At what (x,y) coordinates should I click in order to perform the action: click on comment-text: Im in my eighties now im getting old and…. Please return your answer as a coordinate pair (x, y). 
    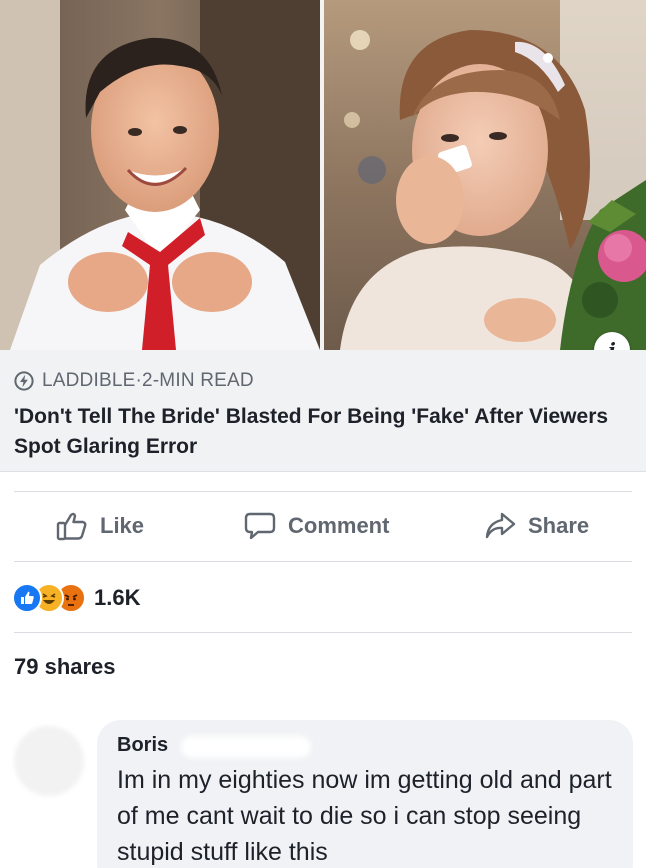
    Looking at the image, I should click on (364, 815).